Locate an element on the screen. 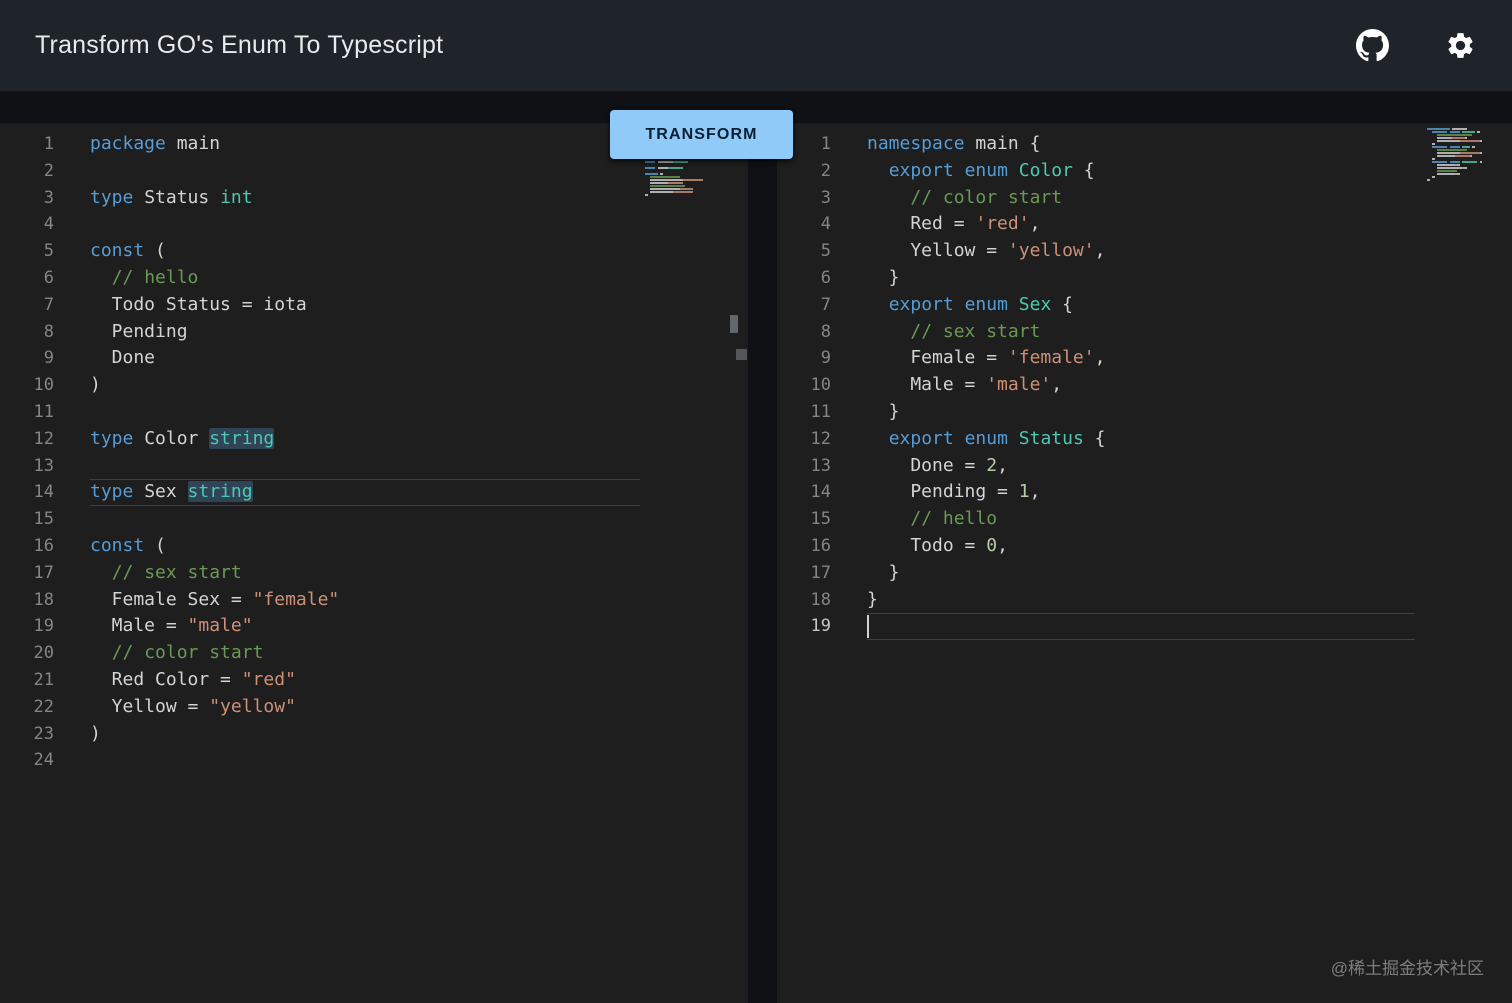 The width and height of the screenshot is (1512, 1003). line-number: 21 is located at coordinates (31, 680).